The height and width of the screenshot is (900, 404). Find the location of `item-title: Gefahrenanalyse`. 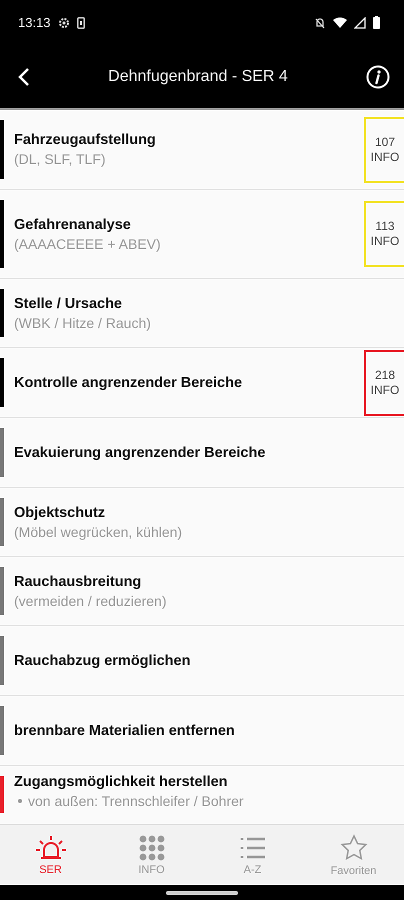

item-title: Gefahrenanalyse is located at coordinates (73, 224).